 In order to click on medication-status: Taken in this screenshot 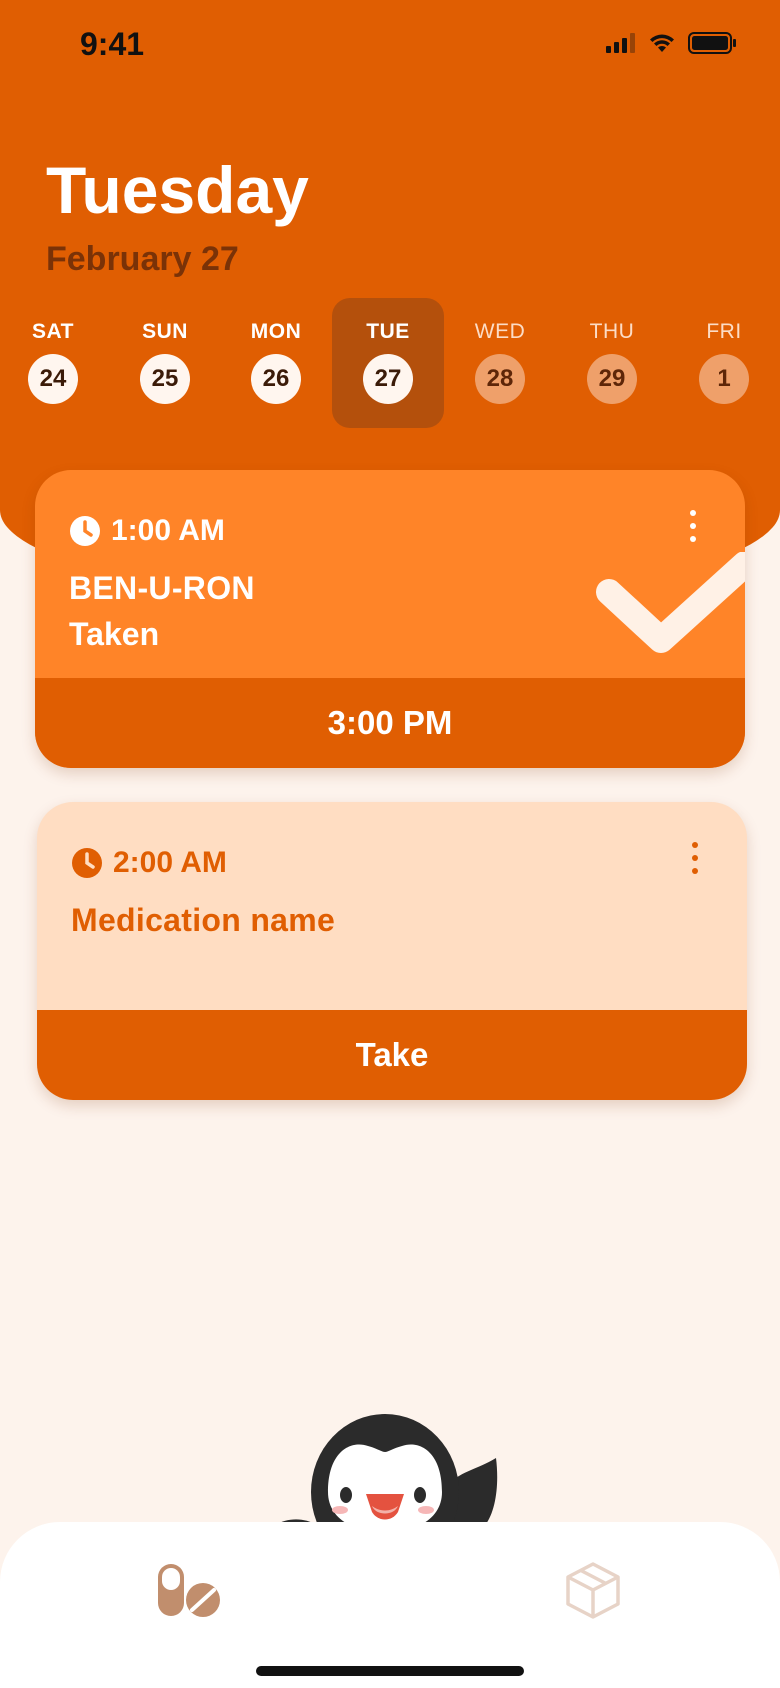, I will do `click(114, 634)`.